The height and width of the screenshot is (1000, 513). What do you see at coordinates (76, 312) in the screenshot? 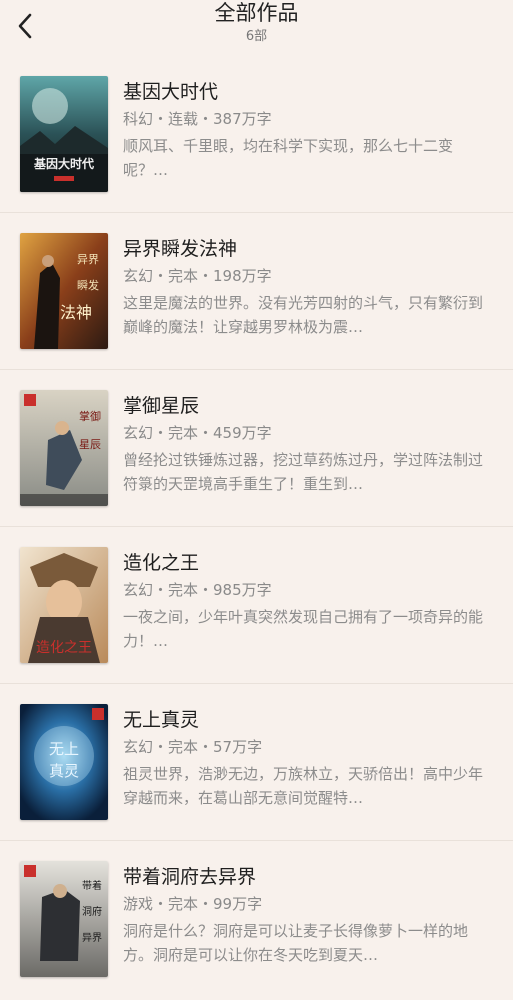
I see `svg-text: 法神` at bounding box center [76, 312].